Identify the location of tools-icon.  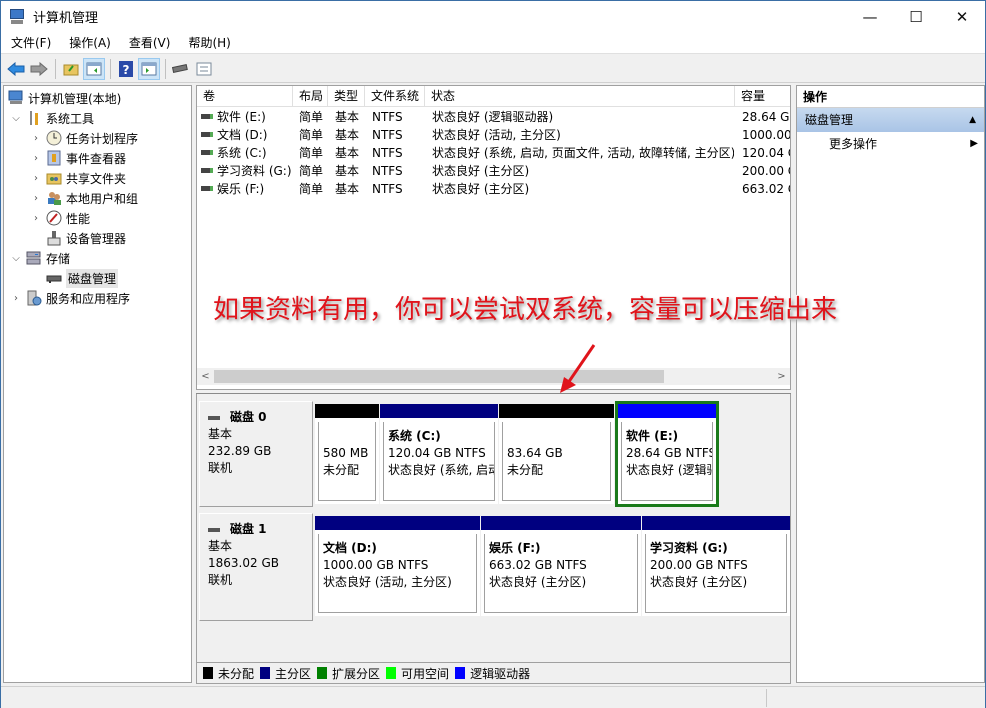
(34, 118).